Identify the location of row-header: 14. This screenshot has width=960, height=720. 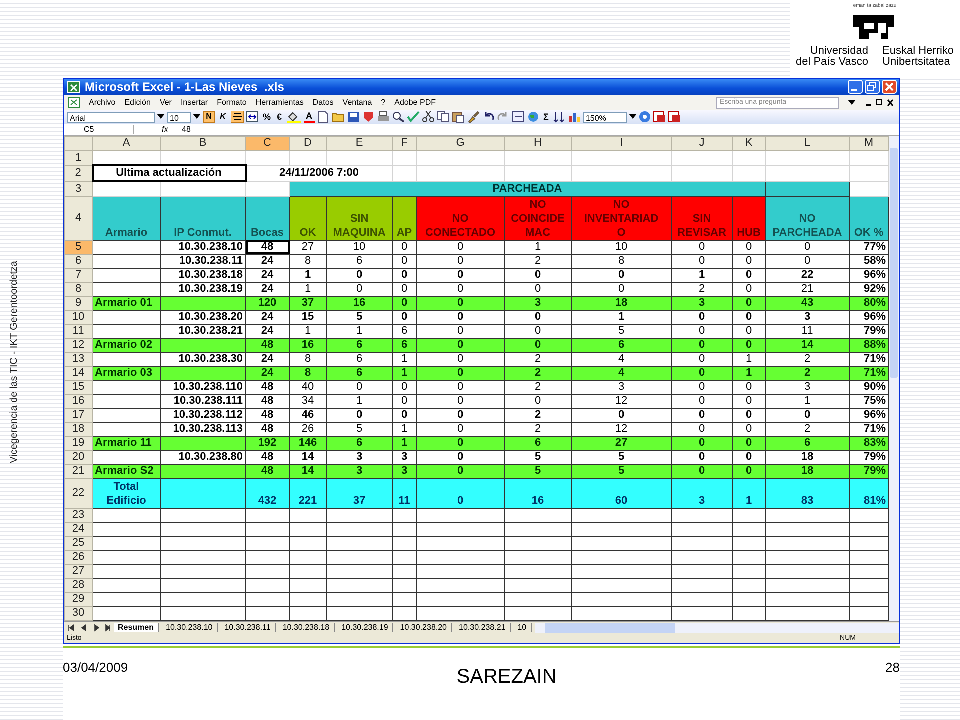
(78, 373).